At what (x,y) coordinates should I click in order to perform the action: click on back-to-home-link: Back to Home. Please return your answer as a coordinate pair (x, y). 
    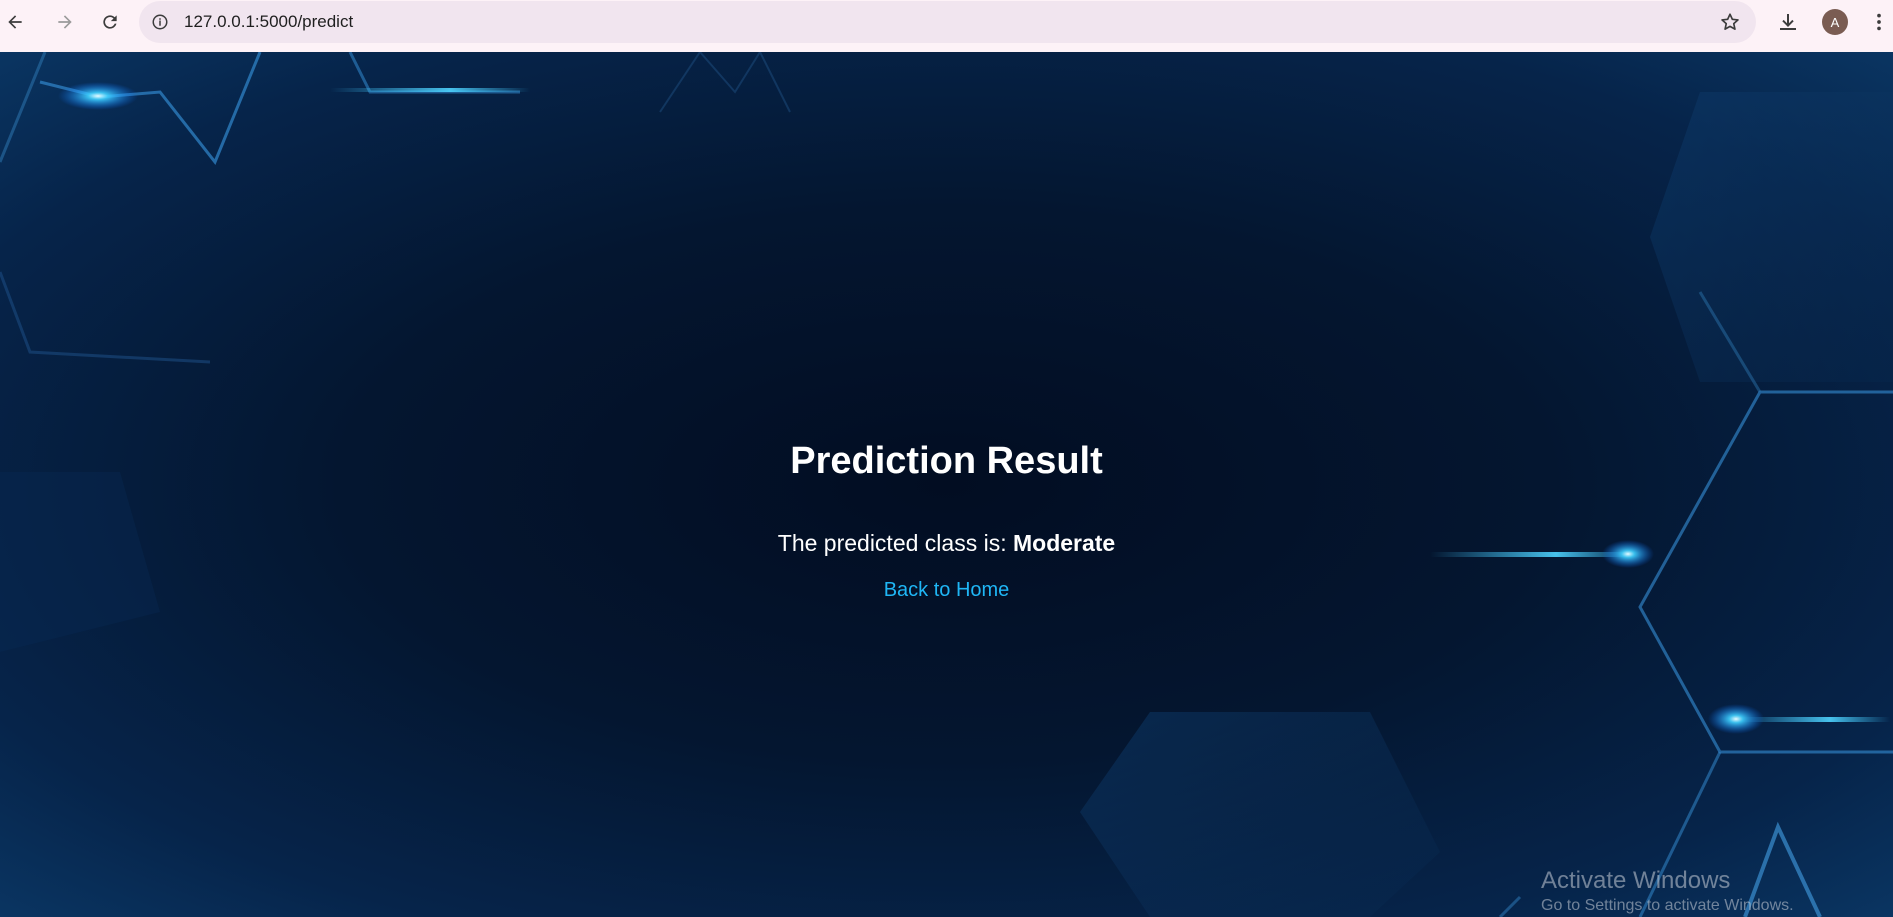
    Looking at the image, I should click on (947, 590).